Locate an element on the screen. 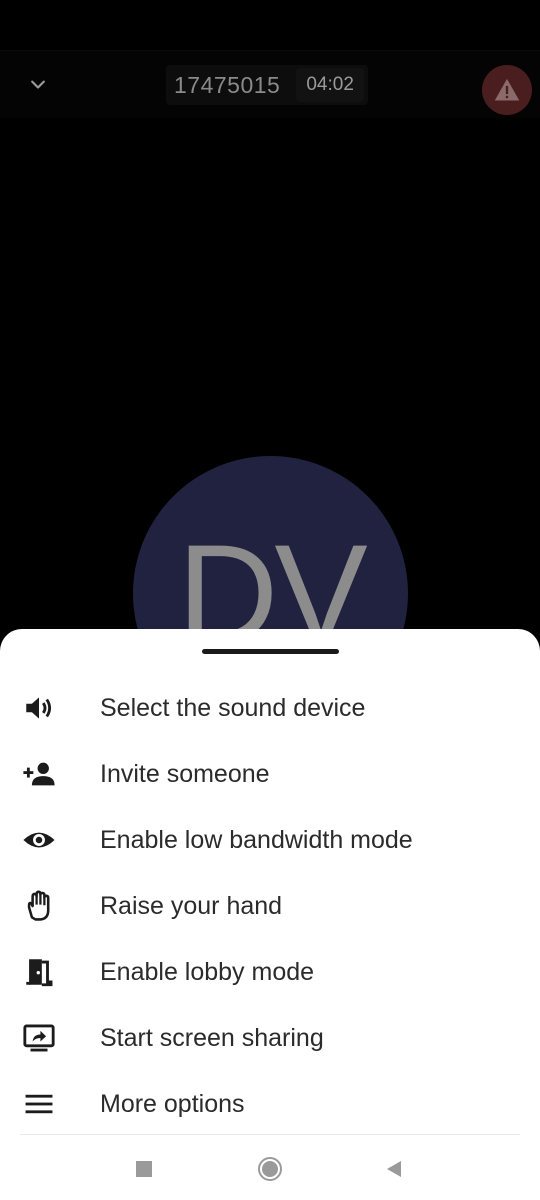 Image resolution: width=540 pixels, height=1200 pixels. meeting-id: 17475015 is located at coordinates (227, 84).